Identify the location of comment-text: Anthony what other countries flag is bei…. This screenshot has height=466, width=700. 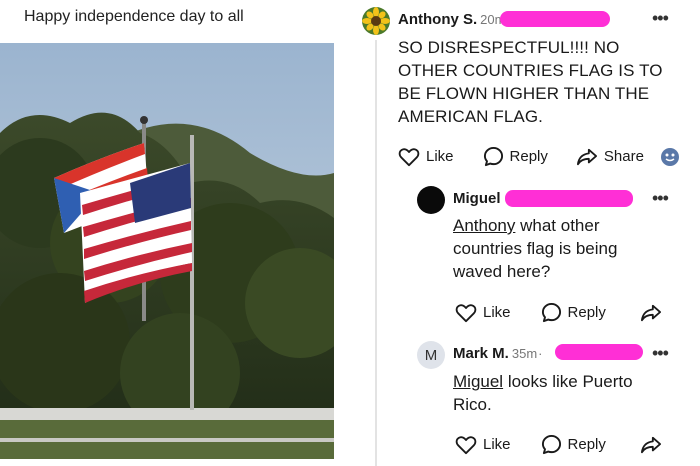
(553, 248).